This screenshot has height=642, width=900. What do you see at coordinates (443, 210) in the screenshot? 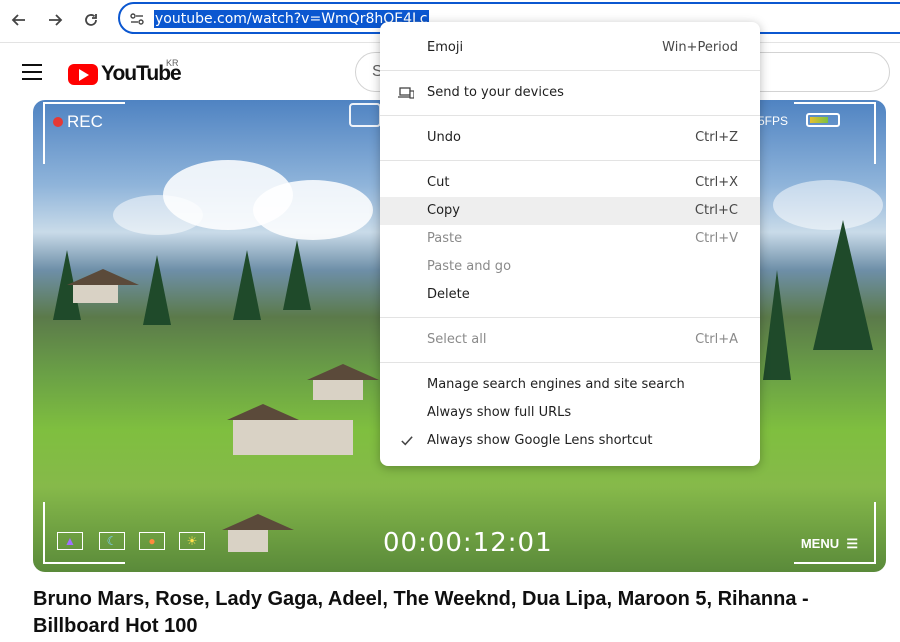
I see `menu-item-label: Copy` at bounding box center [443, 210].